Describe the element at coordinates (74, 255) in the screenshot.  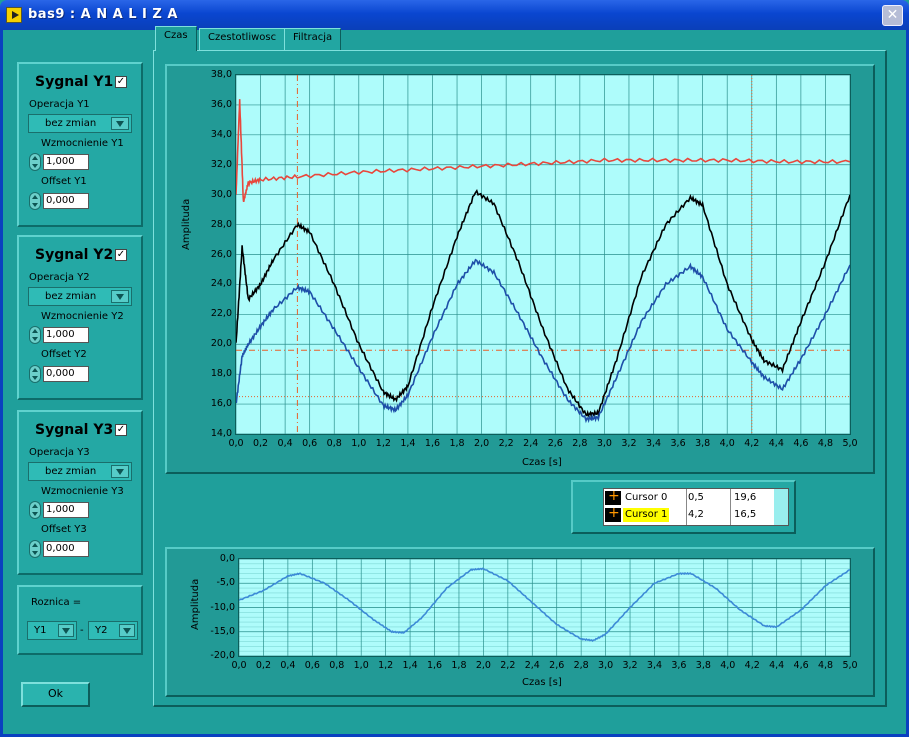
I see `signal-title: Sygnal Y2` at that location.